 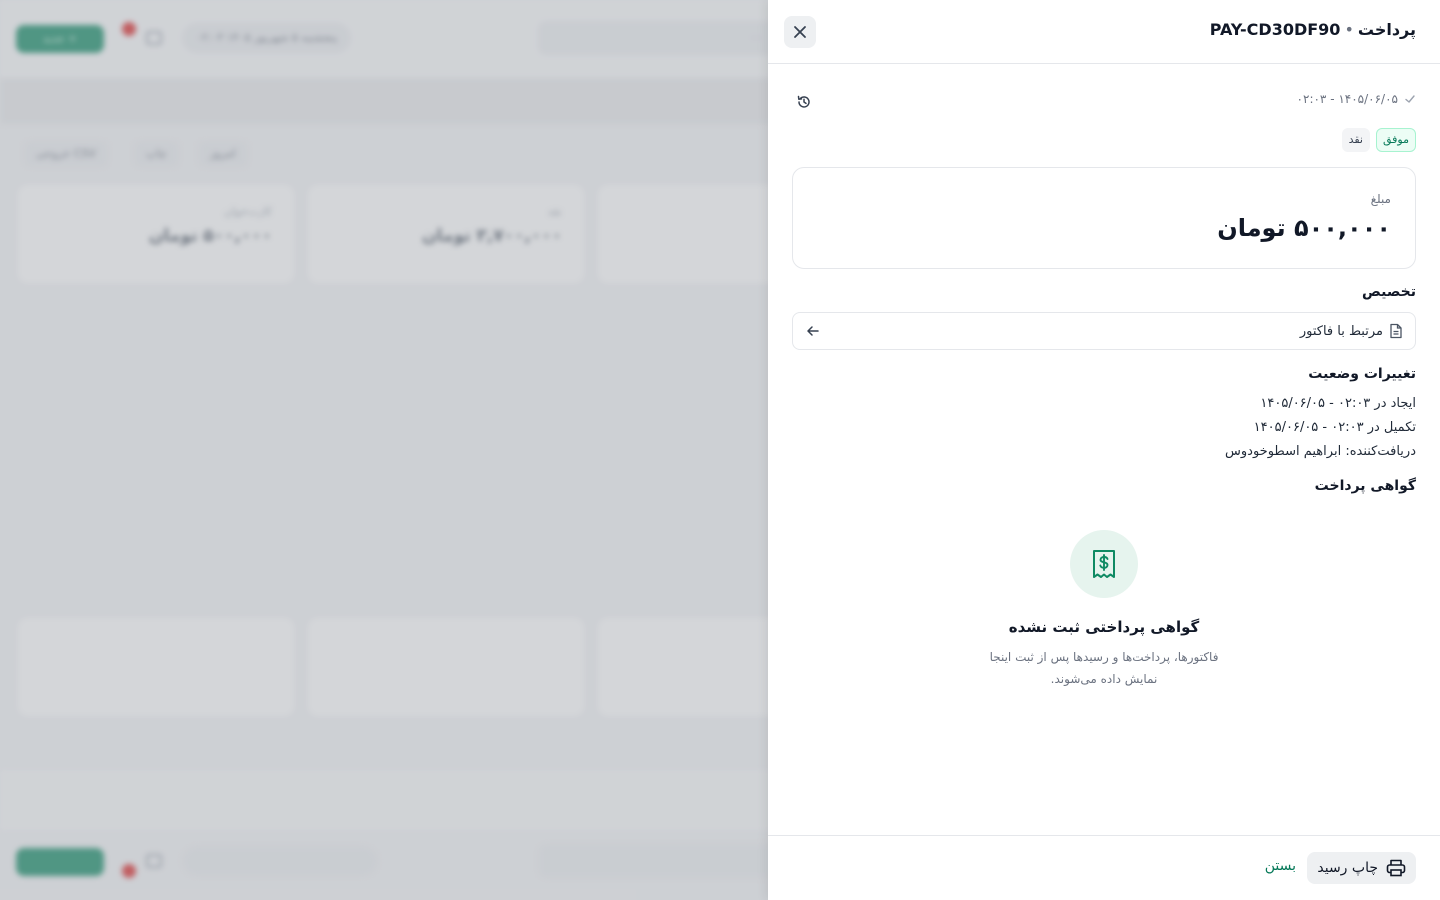 What do you see at coordinates (1104, 102) in the screenshot?
I see `meta-row: ۱۴۰۵/۰۶/۰۵ - ۰۲:۰۳` at bounding box center [1104, 102].